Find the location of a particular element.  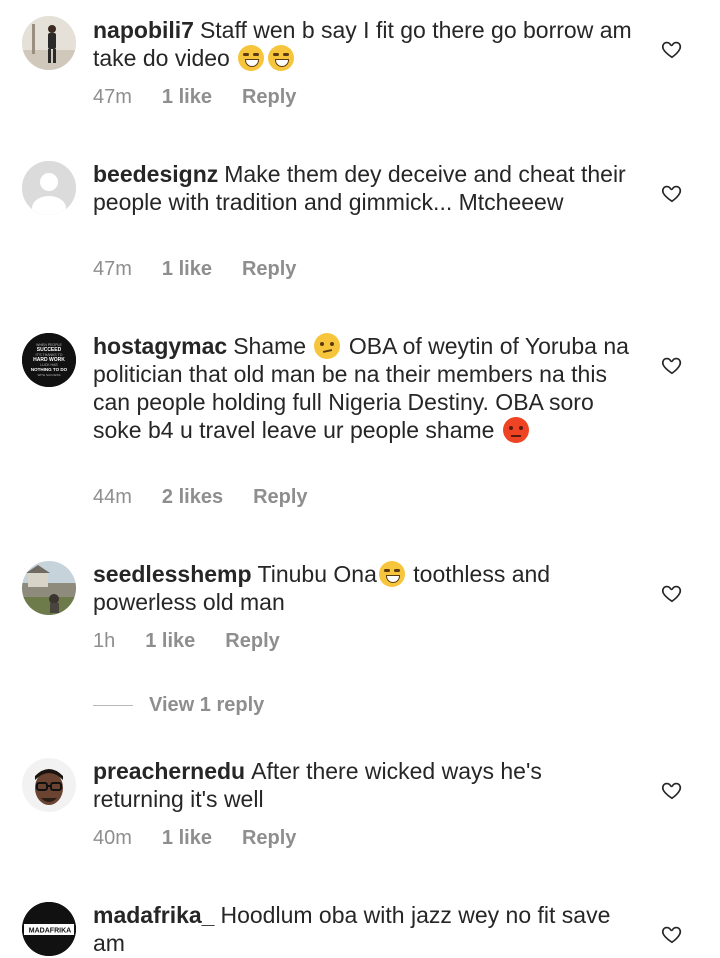

comment-username: seedlesshemp is located at coordinates (172, 574).